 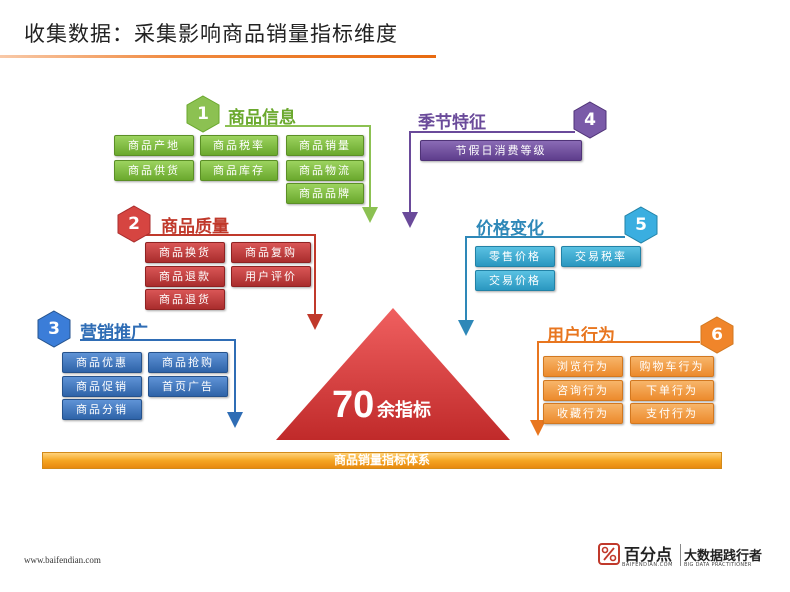 What do you see at coordinates (185, 252) in the screenshot?
I see `tag-商品换货: 商品换货` at bounding box center [185, 252].